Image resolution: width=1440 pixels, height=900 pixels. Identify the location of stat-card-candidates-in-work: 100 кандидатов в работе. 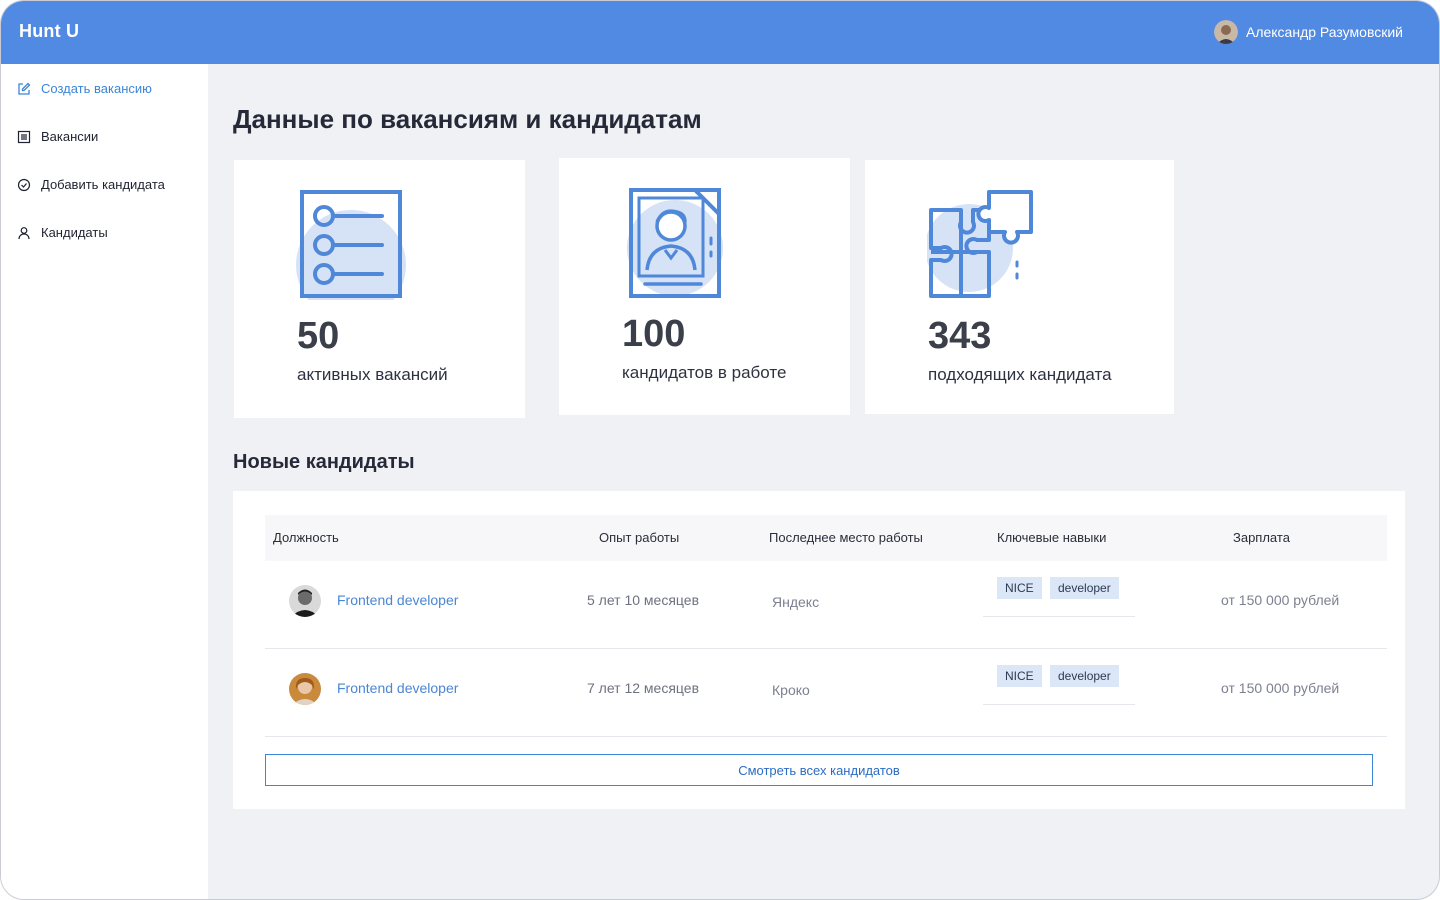
(704, 286).